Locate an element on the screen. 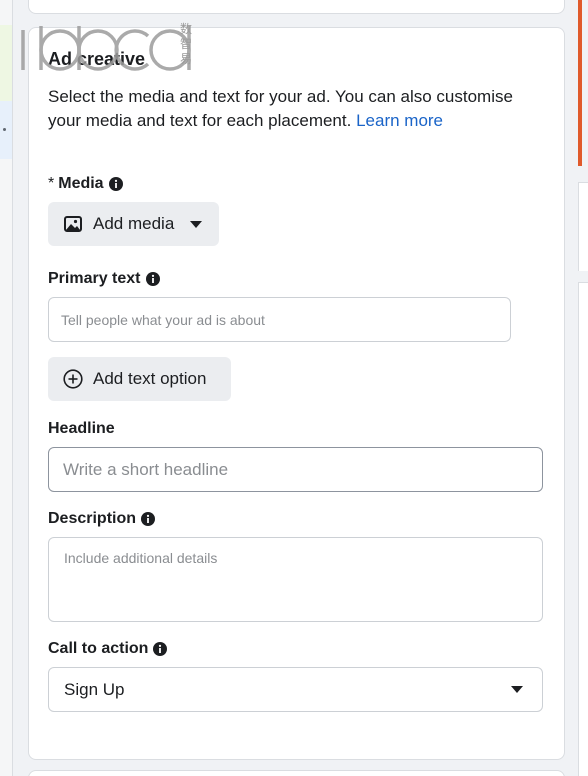 This screenshot has width=588, height=776. add-media-label: Add media is located at coordinates (134, 223).